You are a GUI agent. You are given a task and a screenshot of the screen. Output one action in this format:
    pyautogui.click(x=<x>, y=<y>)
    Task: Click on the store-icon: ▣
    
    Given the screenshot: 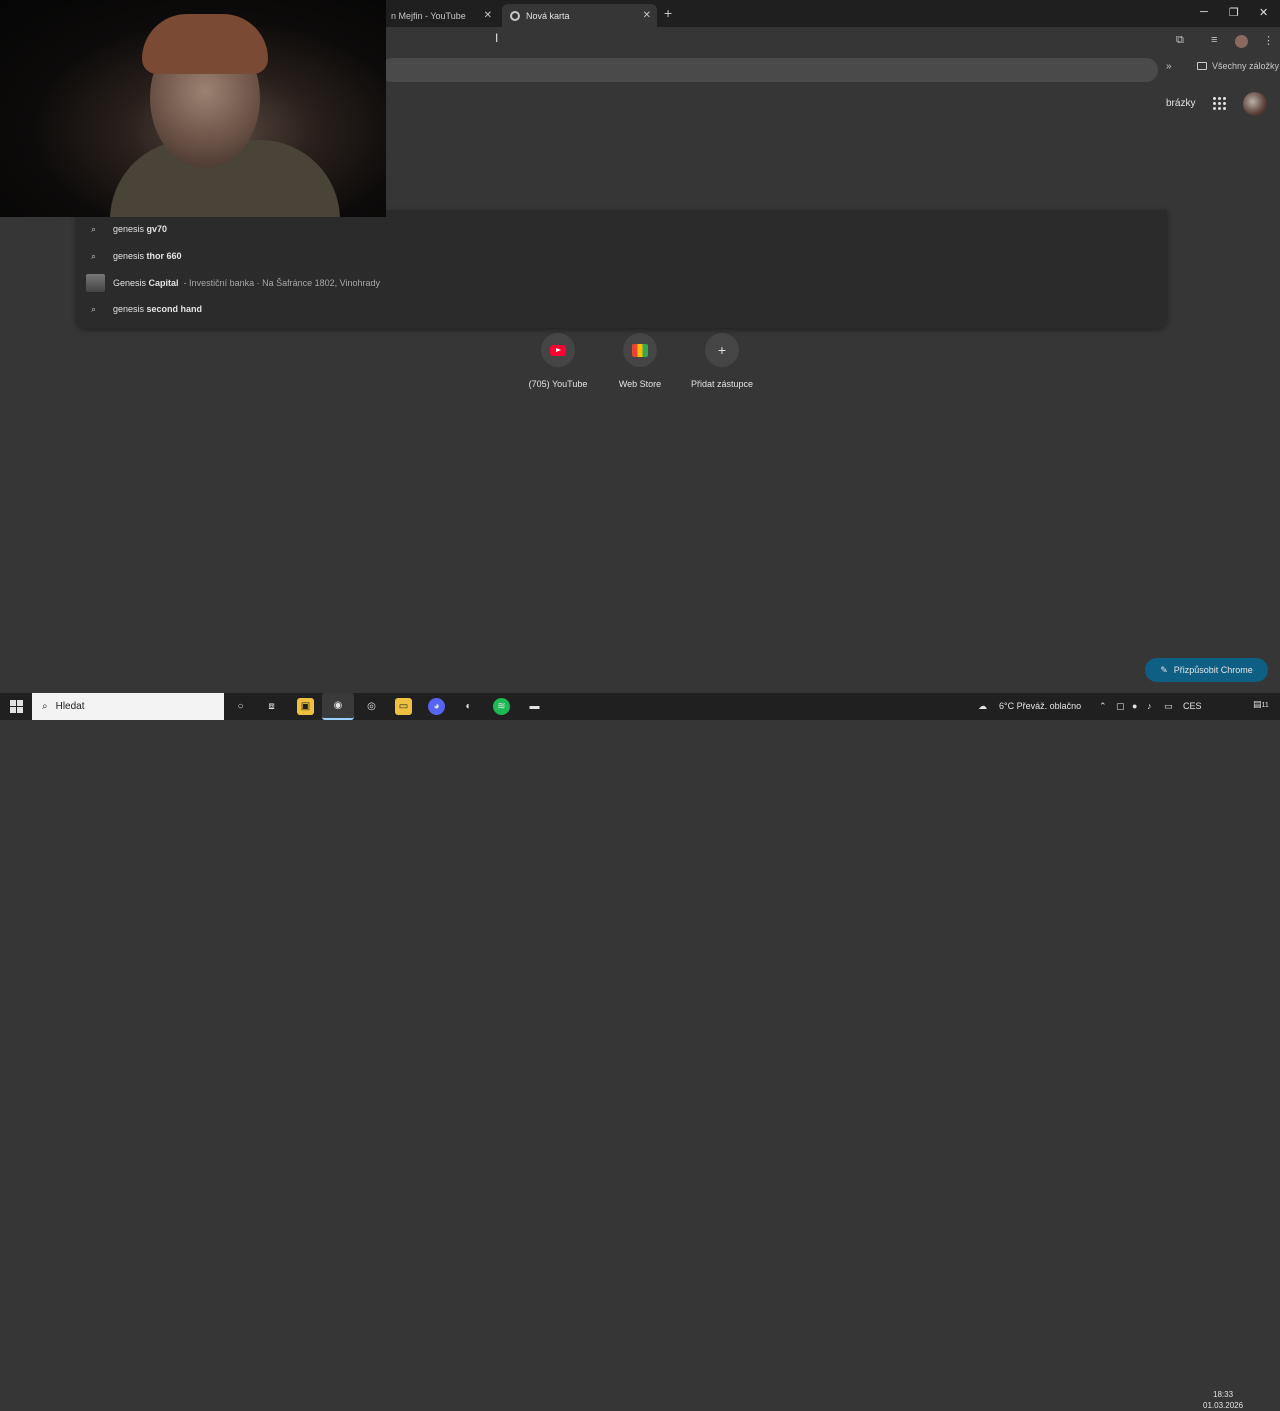 What is the action you would take?
    pyautogui.click(x=305, y=706)
    